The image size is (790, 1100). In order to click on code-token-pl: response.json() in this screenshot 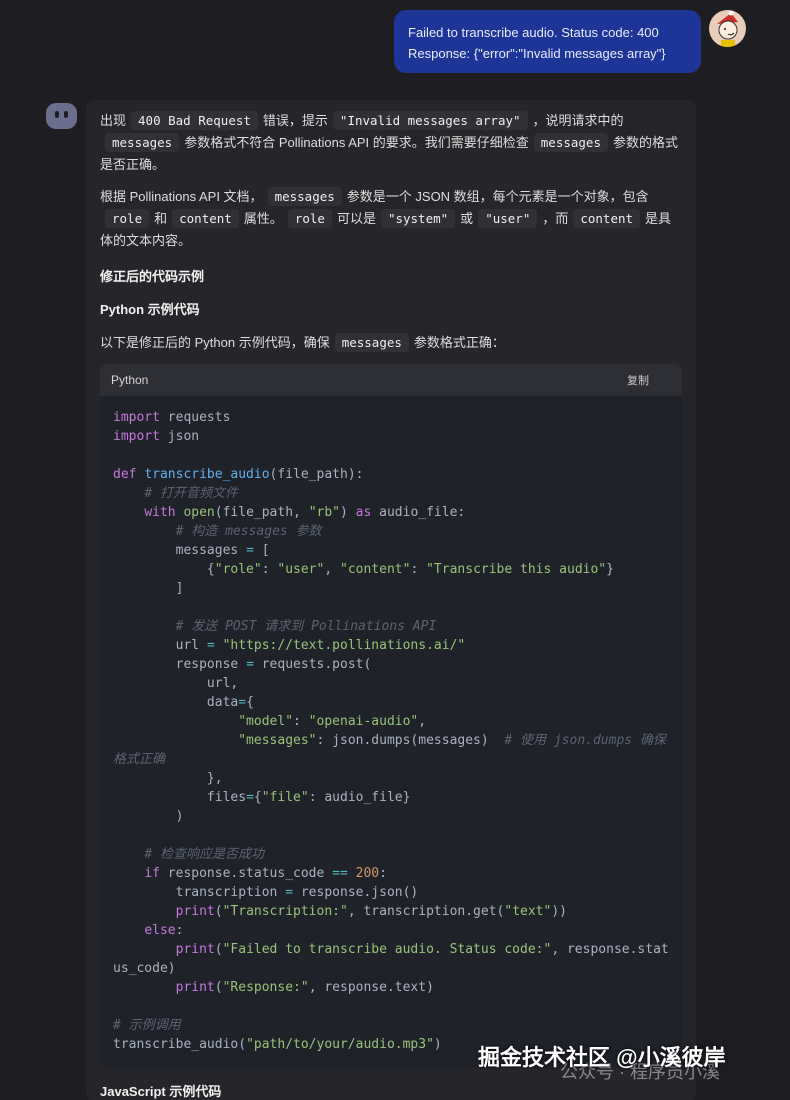, I will do `click(356, 892)`.